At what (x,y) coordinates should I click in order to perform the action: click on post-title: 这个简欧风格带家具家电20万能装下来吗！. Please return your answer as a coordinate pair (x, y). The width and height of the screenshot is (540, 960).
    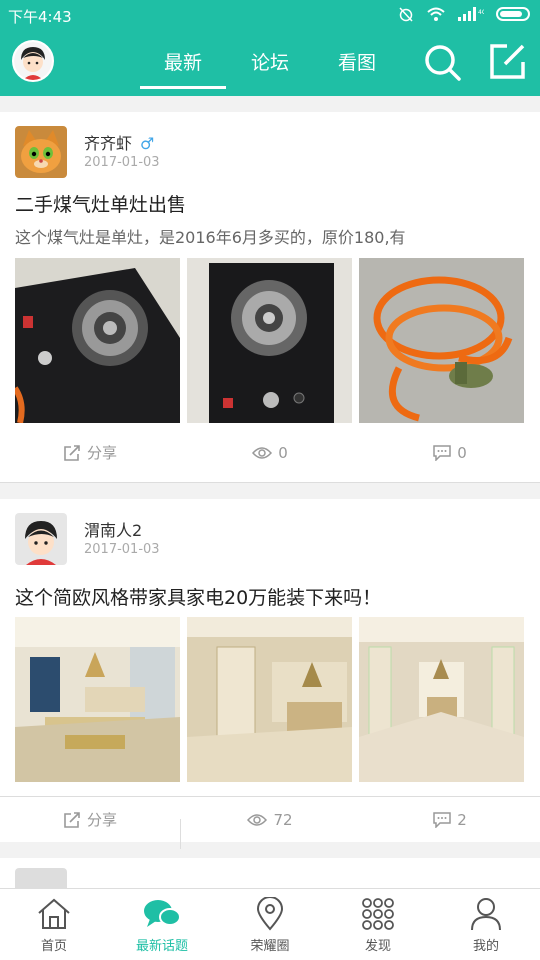
    Looking at the image, I should click on (270, 598).